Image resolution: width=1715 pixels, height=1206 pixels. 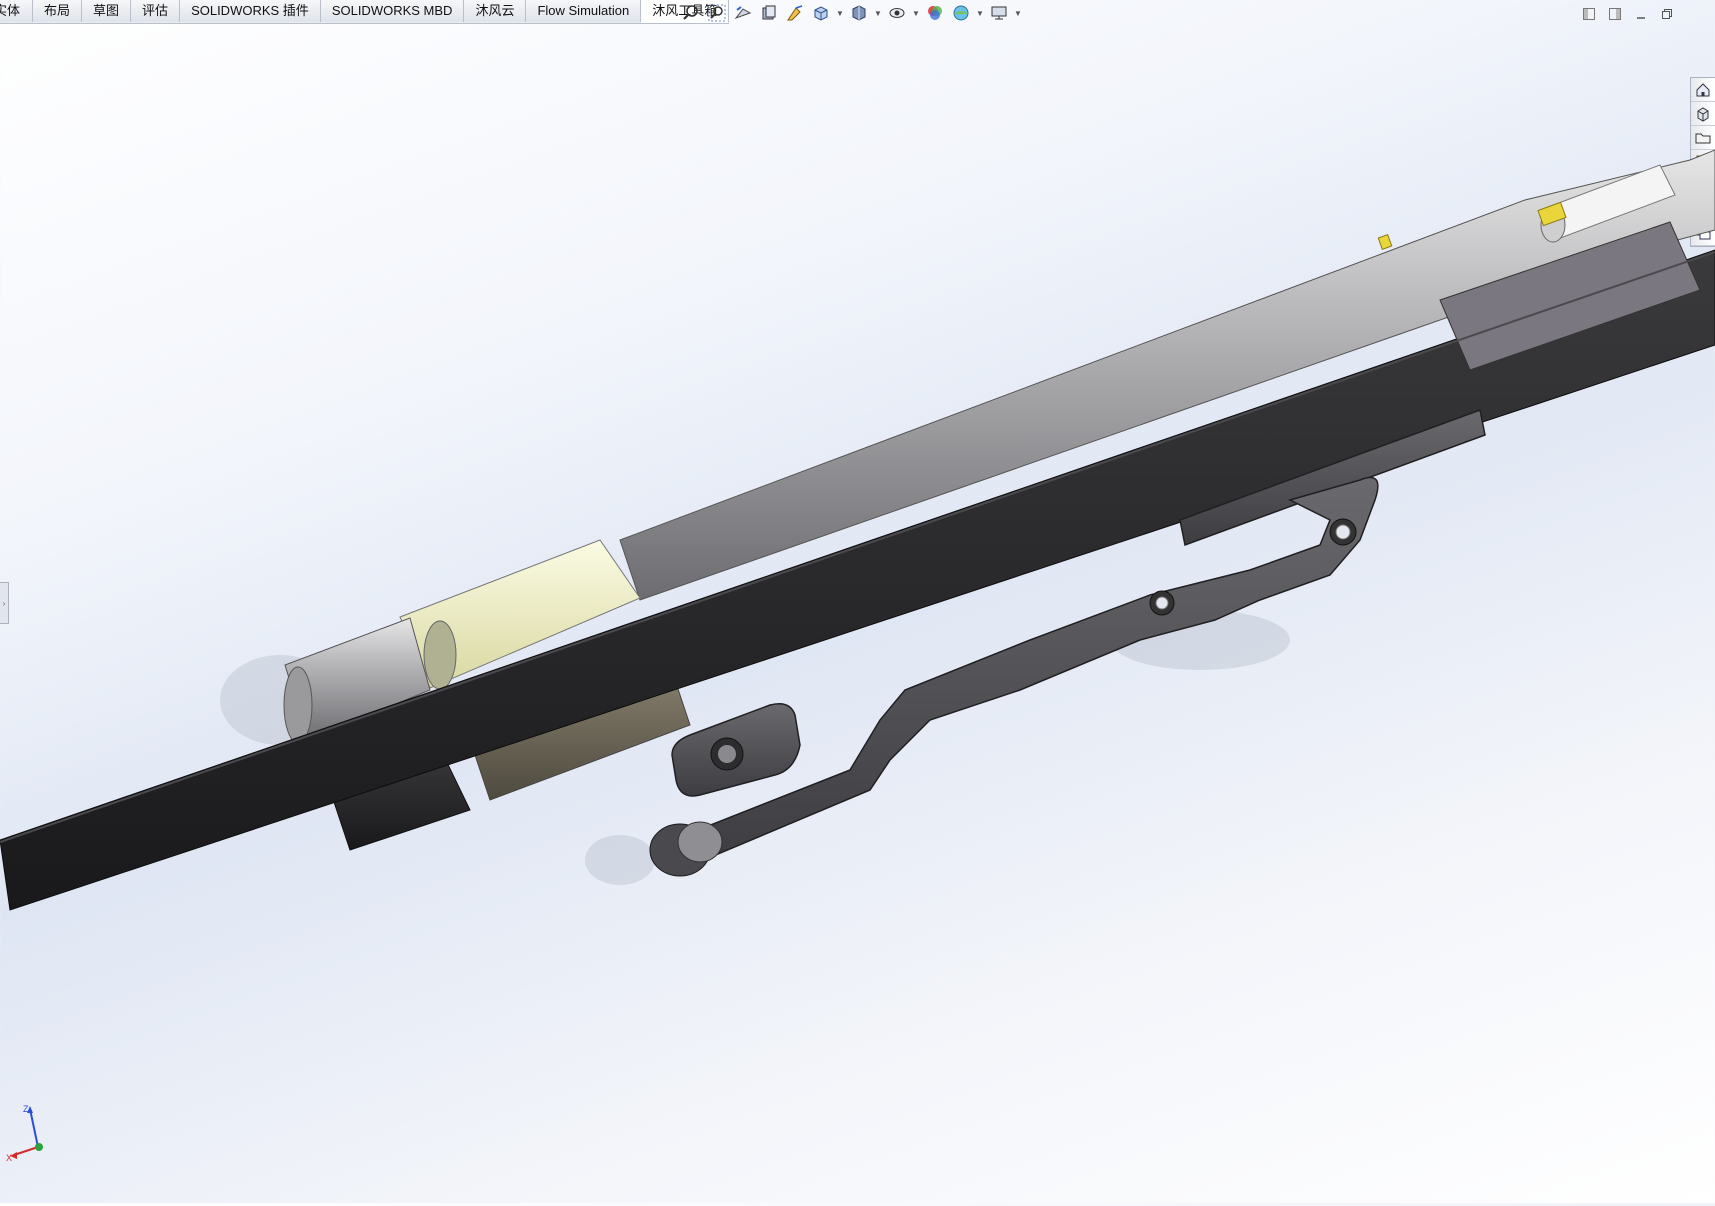 I want to click on restore-icon, so click(x=1667, y=14).